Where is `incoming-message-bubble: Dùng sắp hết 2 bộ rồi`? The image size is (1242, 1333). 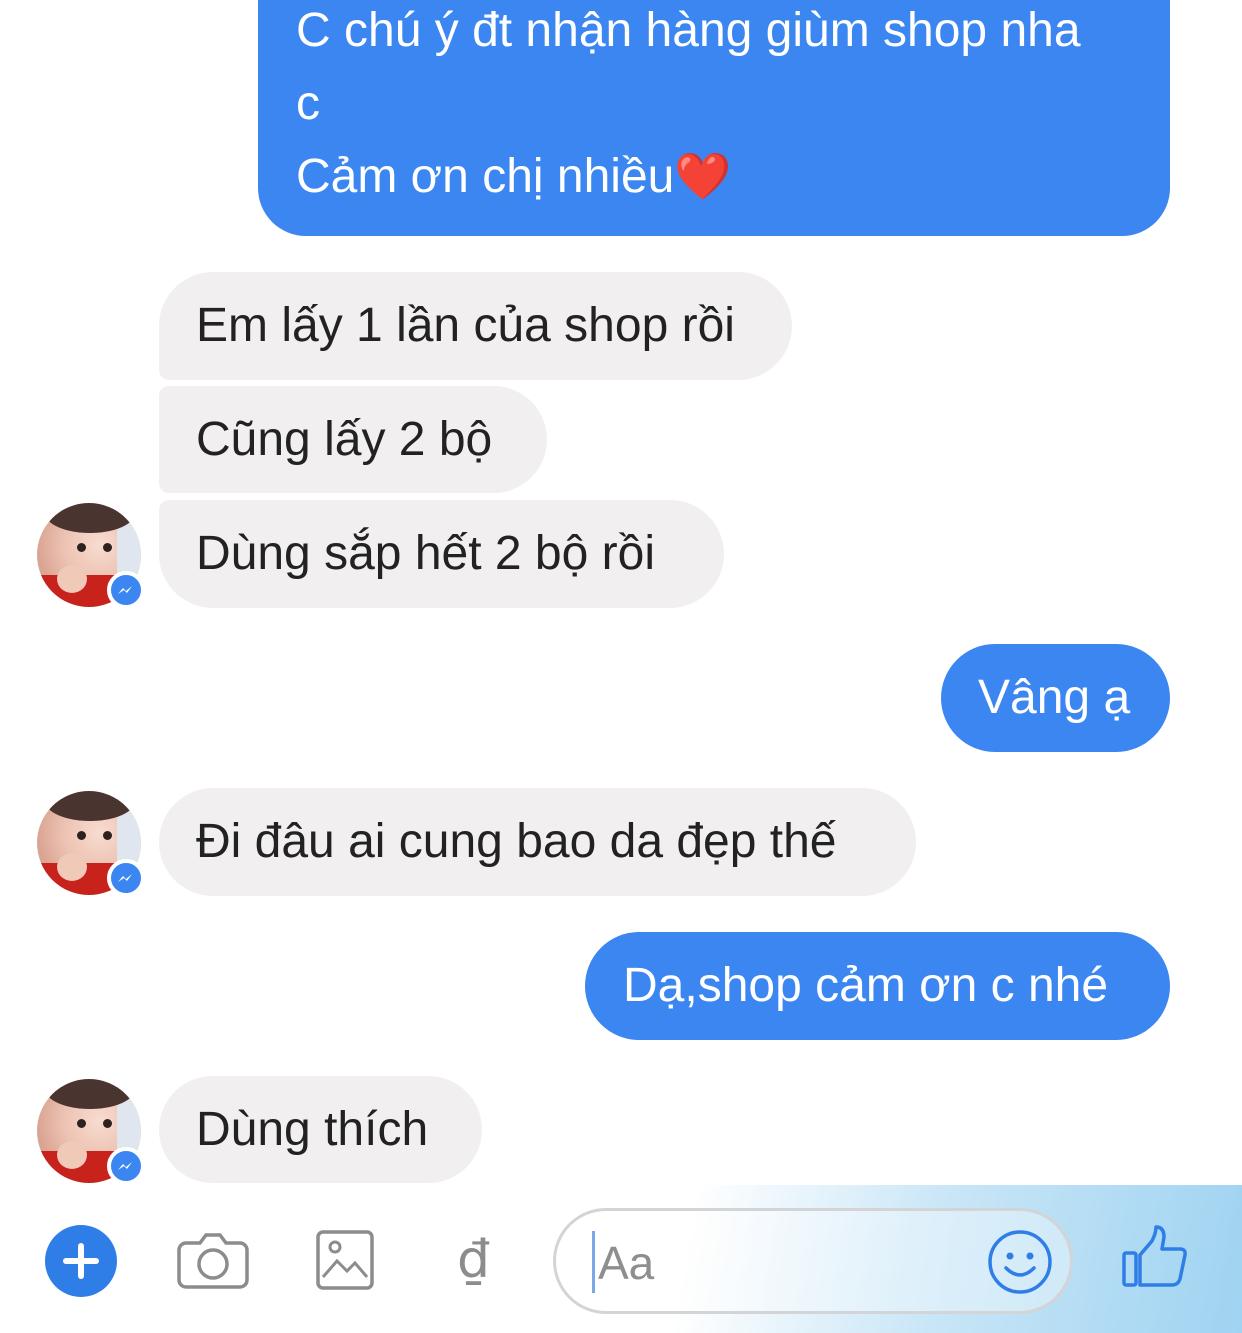 incoming-message-bubble: Dùng sắp hết 2 bộ rồi is located at coordinates (441, 554).